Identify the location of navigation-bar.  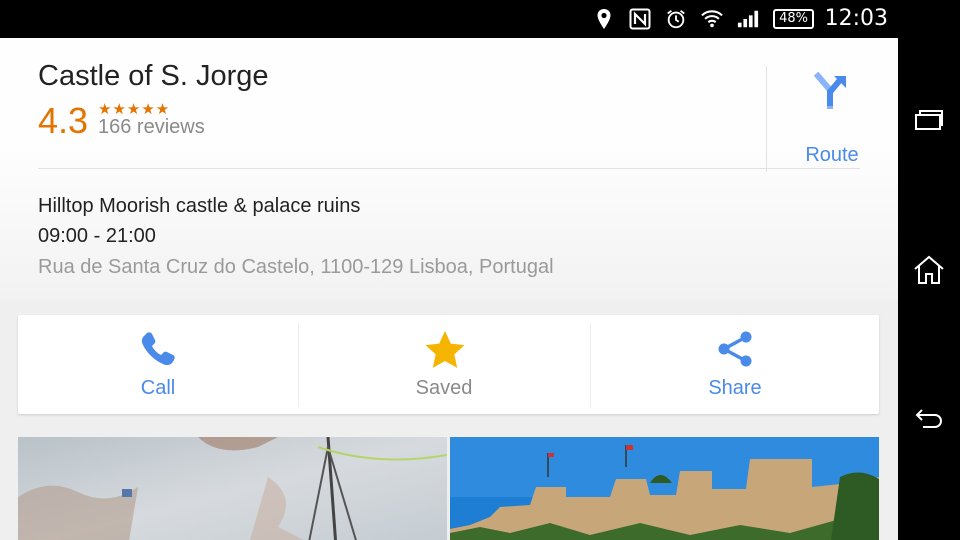
(929, 289).